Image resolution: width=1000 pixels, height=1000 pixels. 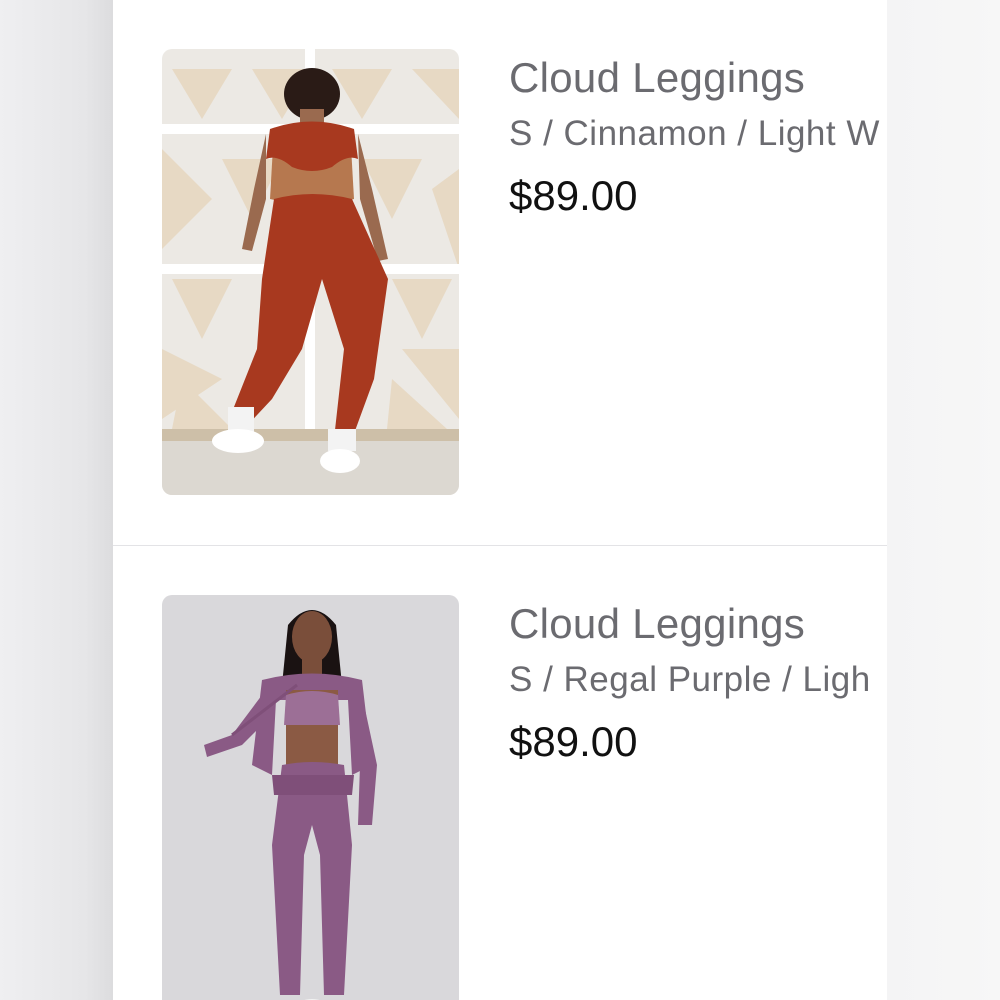 I want to click on background-left, so click(x=56, y=500).